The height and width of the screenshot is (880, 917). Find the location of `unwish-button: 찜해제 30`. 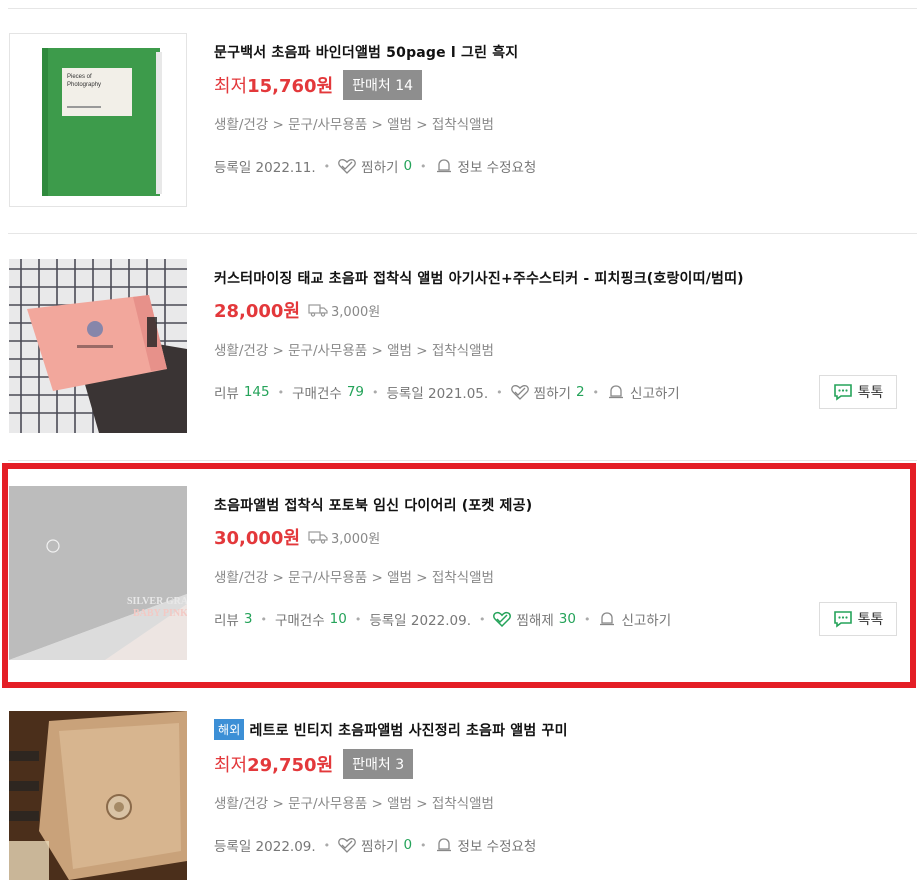

unwish-button: 찜해제 30 is located at coordinates (534, 619).